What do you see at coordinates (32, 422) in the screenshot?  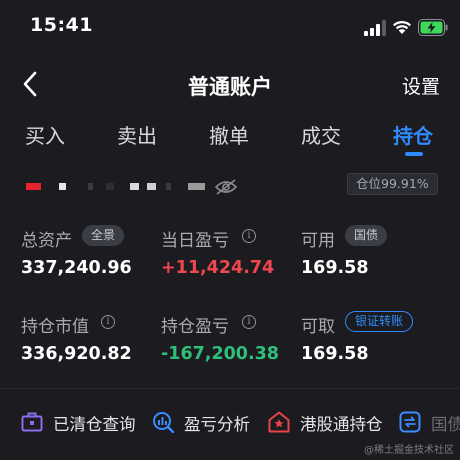 I see `briefcase-icon` at bounding box center [32, 422].